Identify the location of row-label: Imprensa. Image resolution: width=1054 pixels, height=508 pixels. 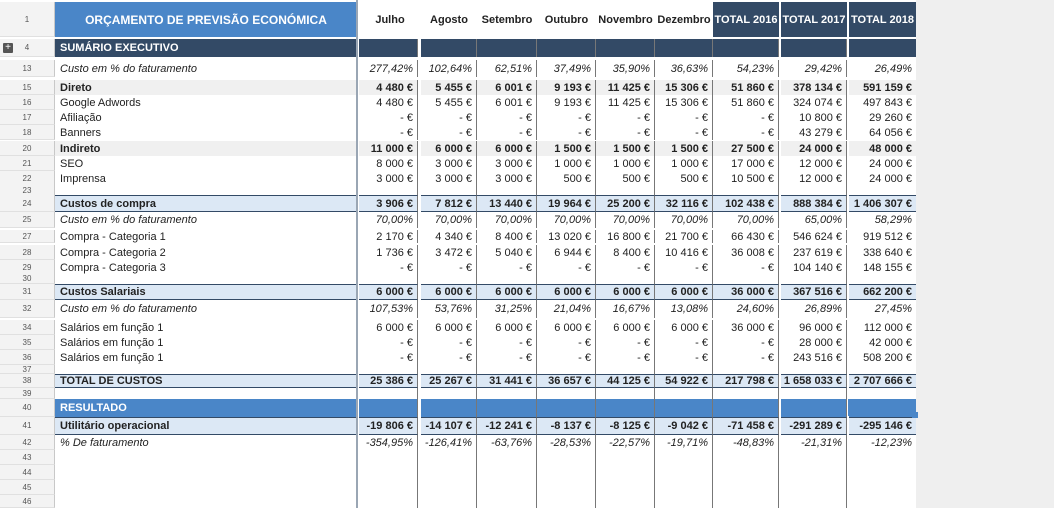
(206, 178).